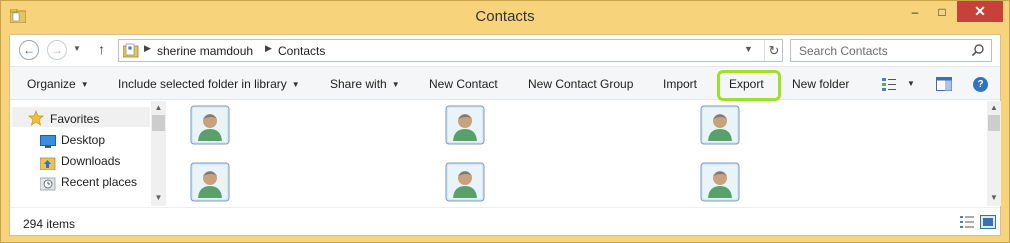  Describe the element at coordinates (48, 141) in the screenshot. I see `desktop-icon` at that location.